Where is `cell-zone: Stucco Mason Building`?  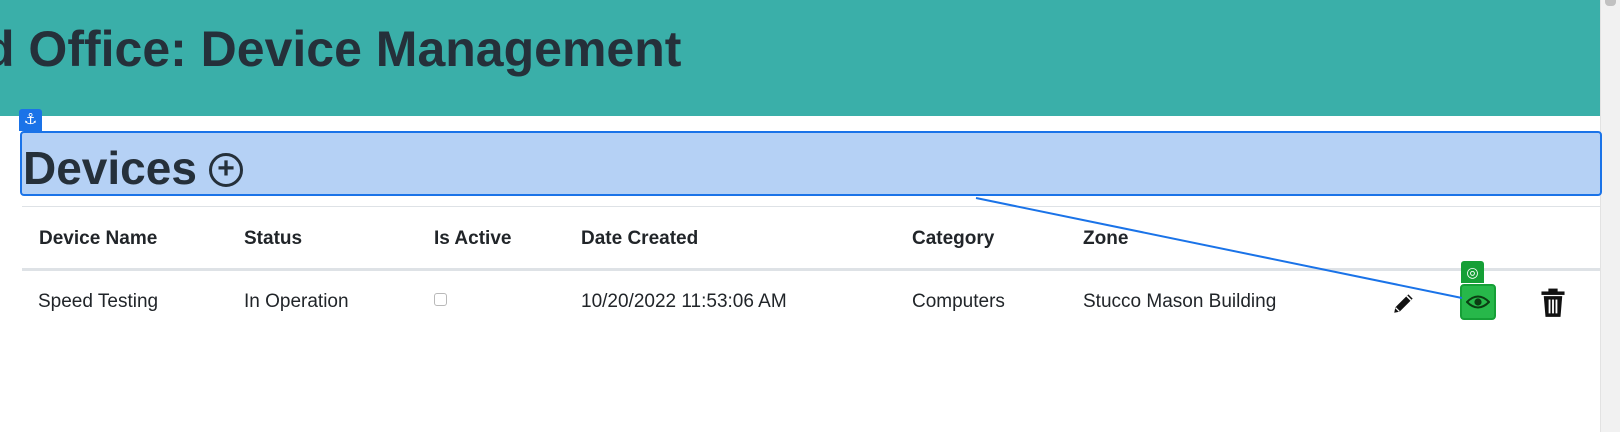
cell-zone: Stucco Mason Building is located at coordinates (1180, 301).